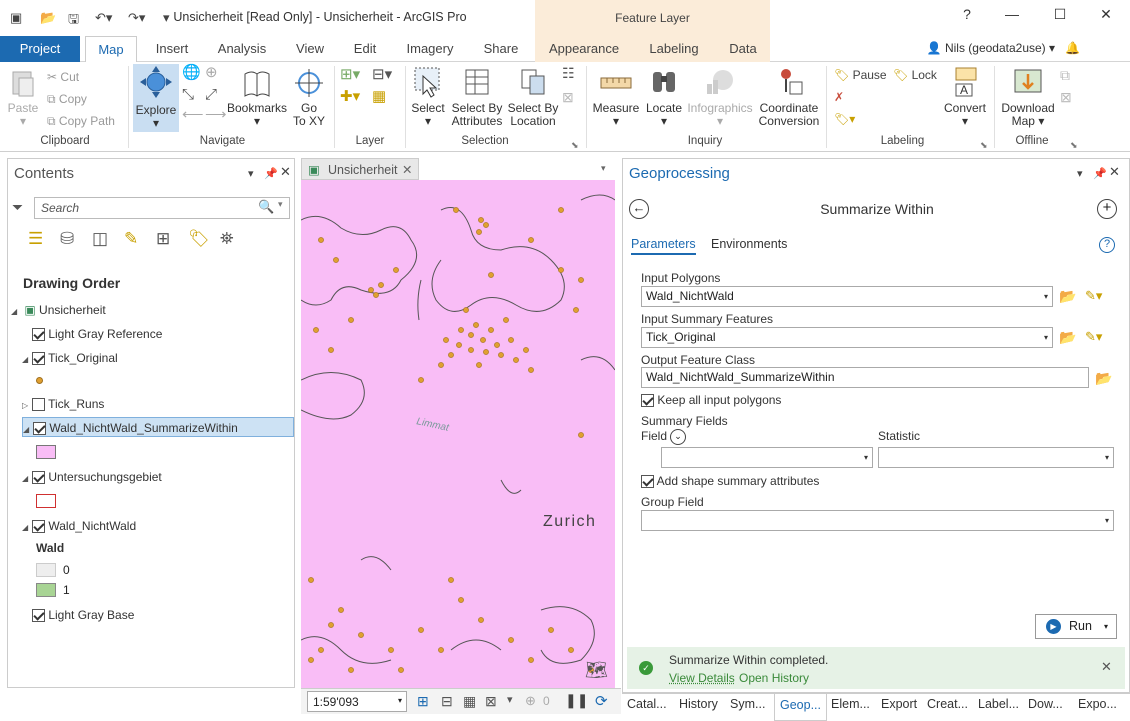 The height and width of the screenshot is (721, 1130). Describe the element at coordinates (46, 570) in the screenshot. I see `class-0-symbol` at that location.